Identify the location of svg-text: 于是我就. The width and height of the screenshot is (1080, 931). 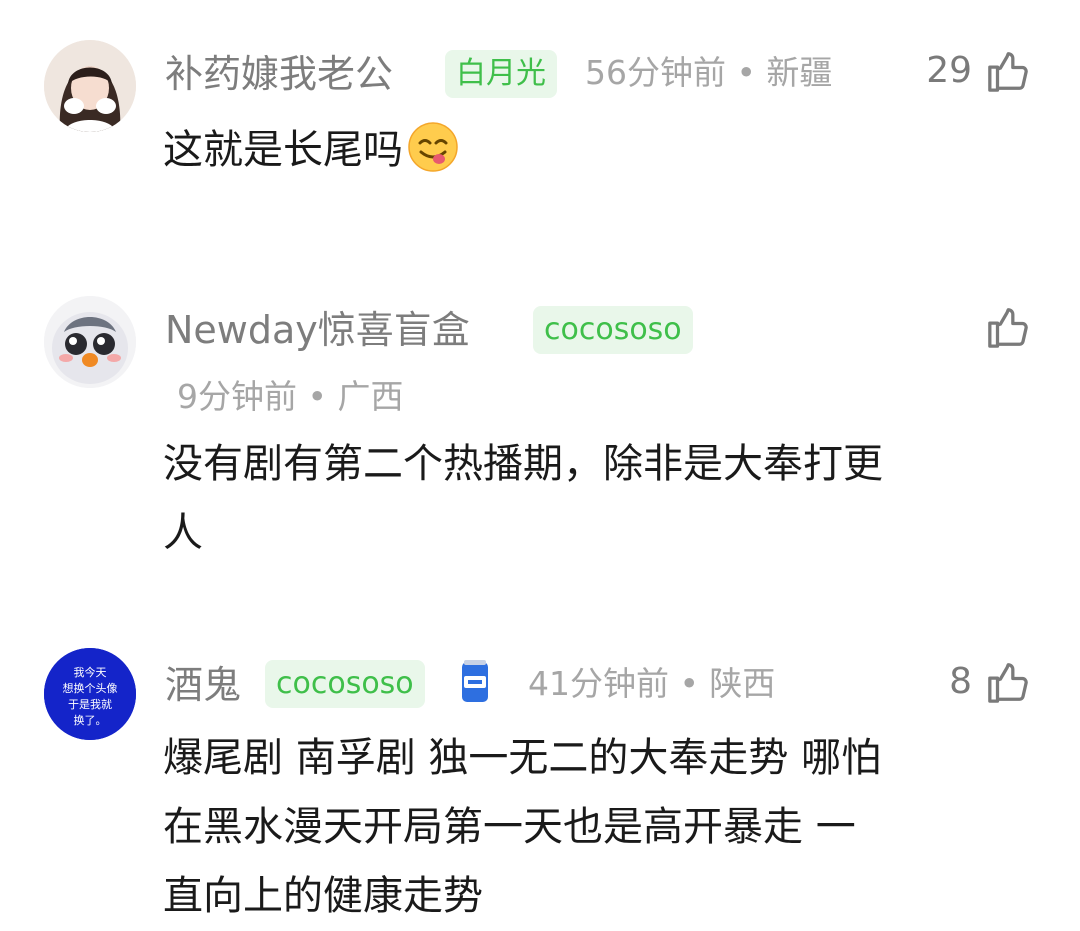
(90, 704).